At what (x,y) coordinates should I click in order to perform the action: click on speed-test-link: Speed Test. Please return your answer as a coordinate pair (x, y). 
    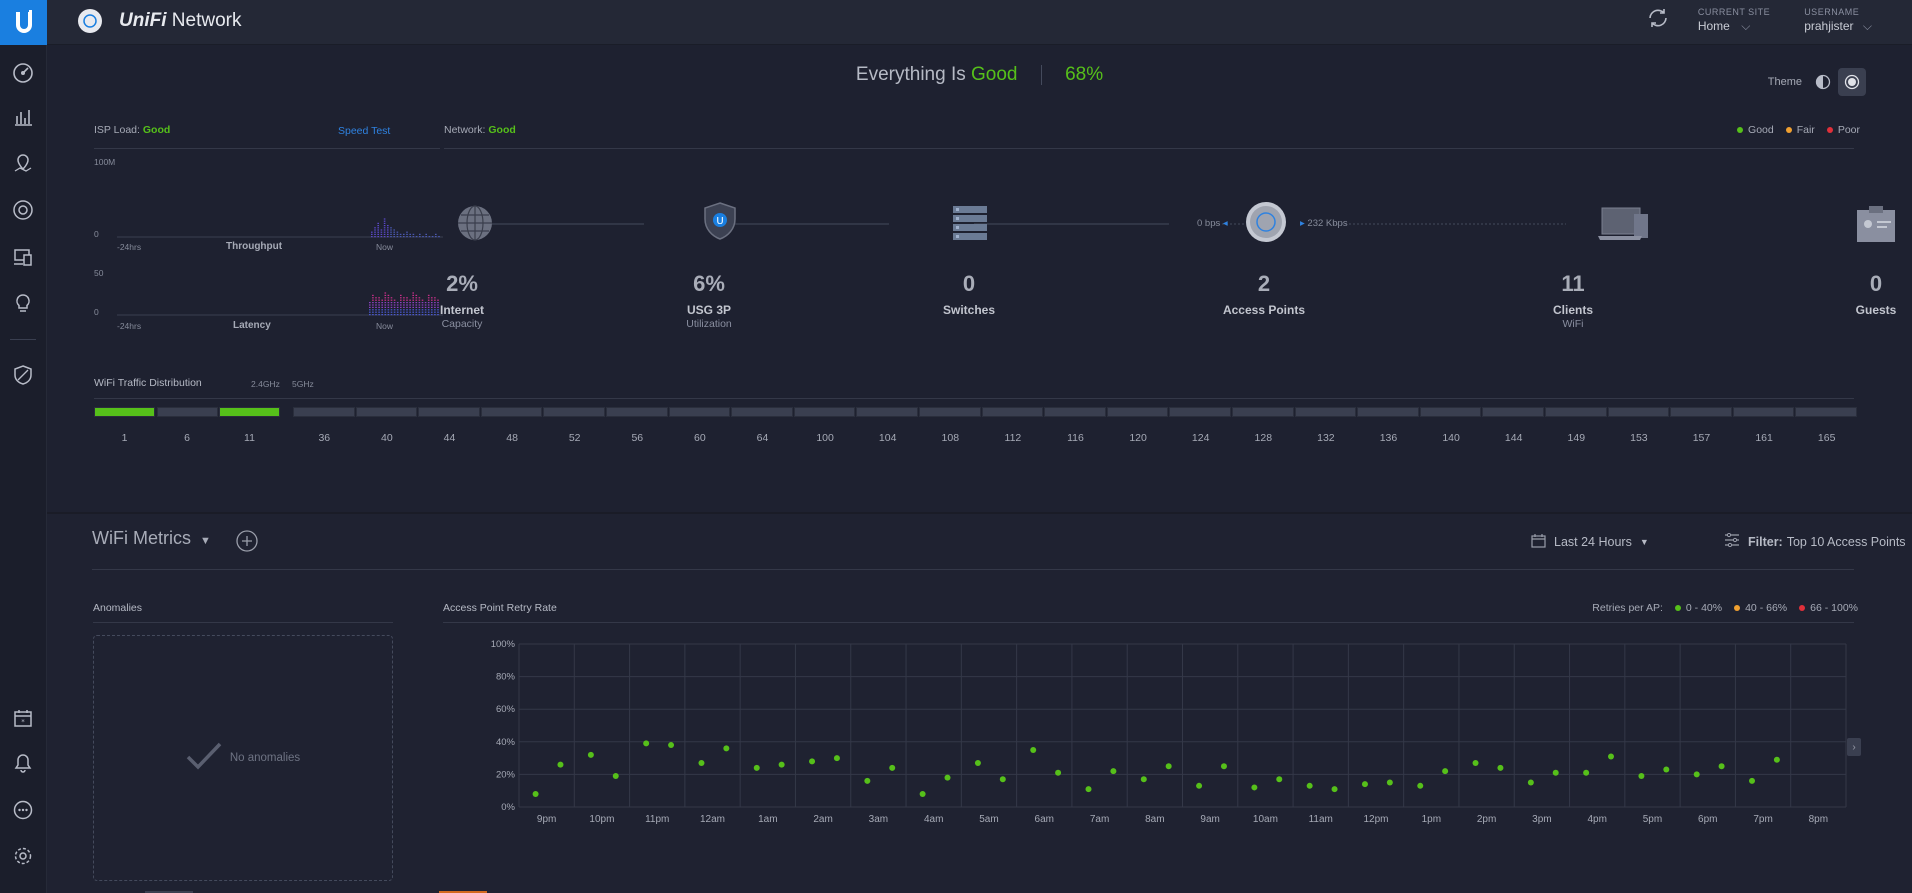
    Looking at the image, I should click on (364, 131).